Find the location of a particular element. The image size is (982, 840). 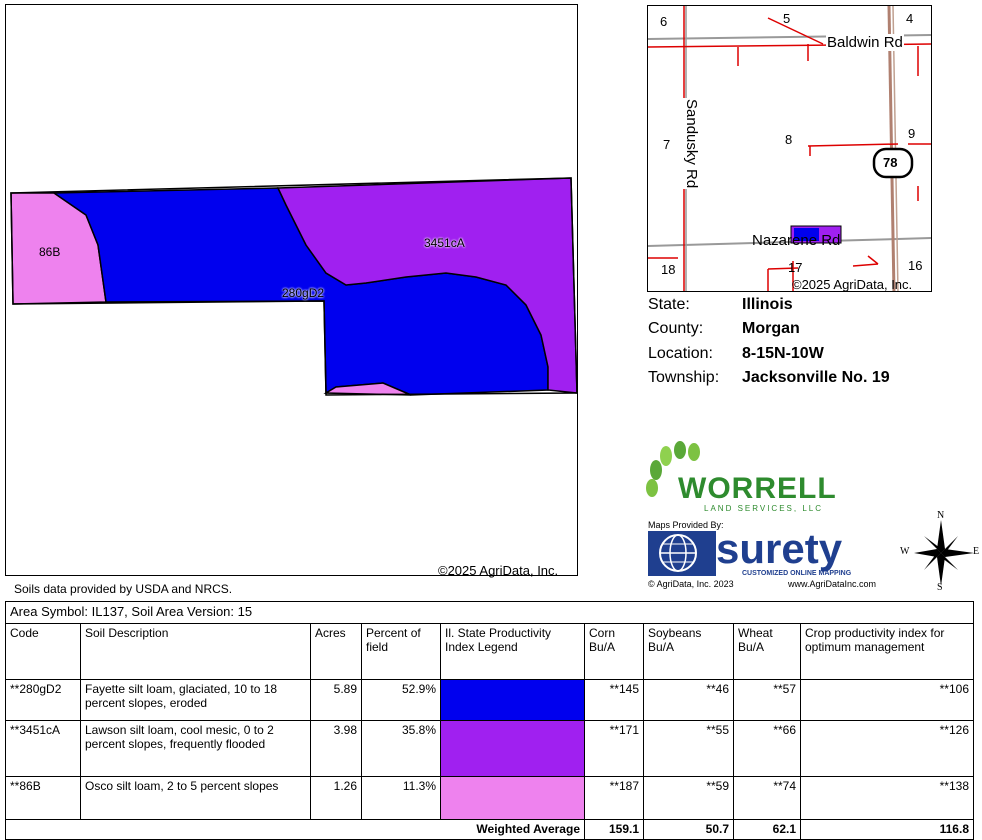

weighted-wheat: 62.1 is located at coordinates (767, 829).